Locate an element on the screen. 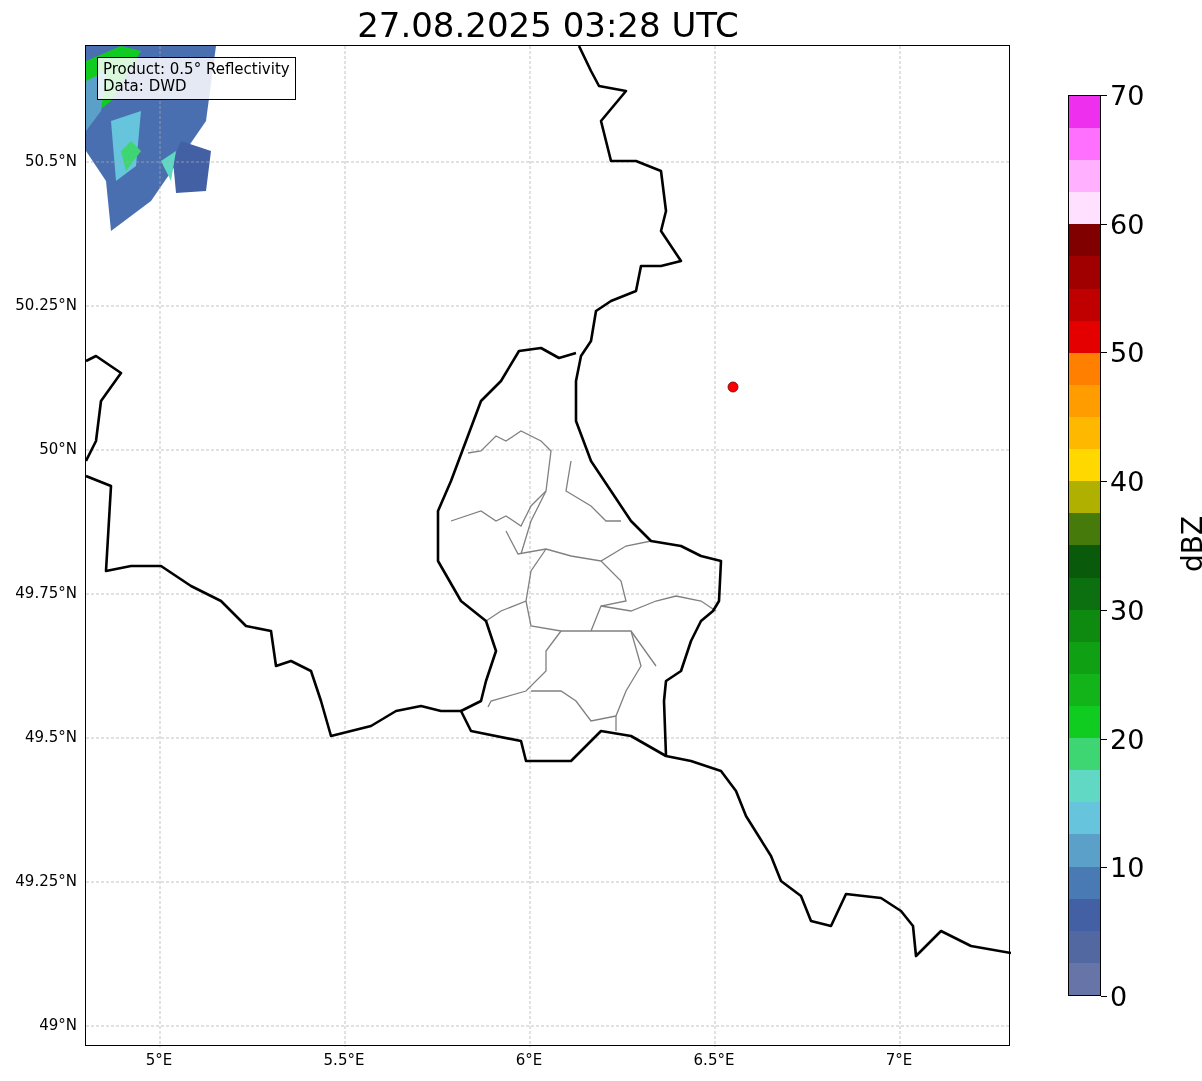 This screenshot has width=1202, height=1081. colorbar-tick-label: 0 is located at coordinates (1119, 996).